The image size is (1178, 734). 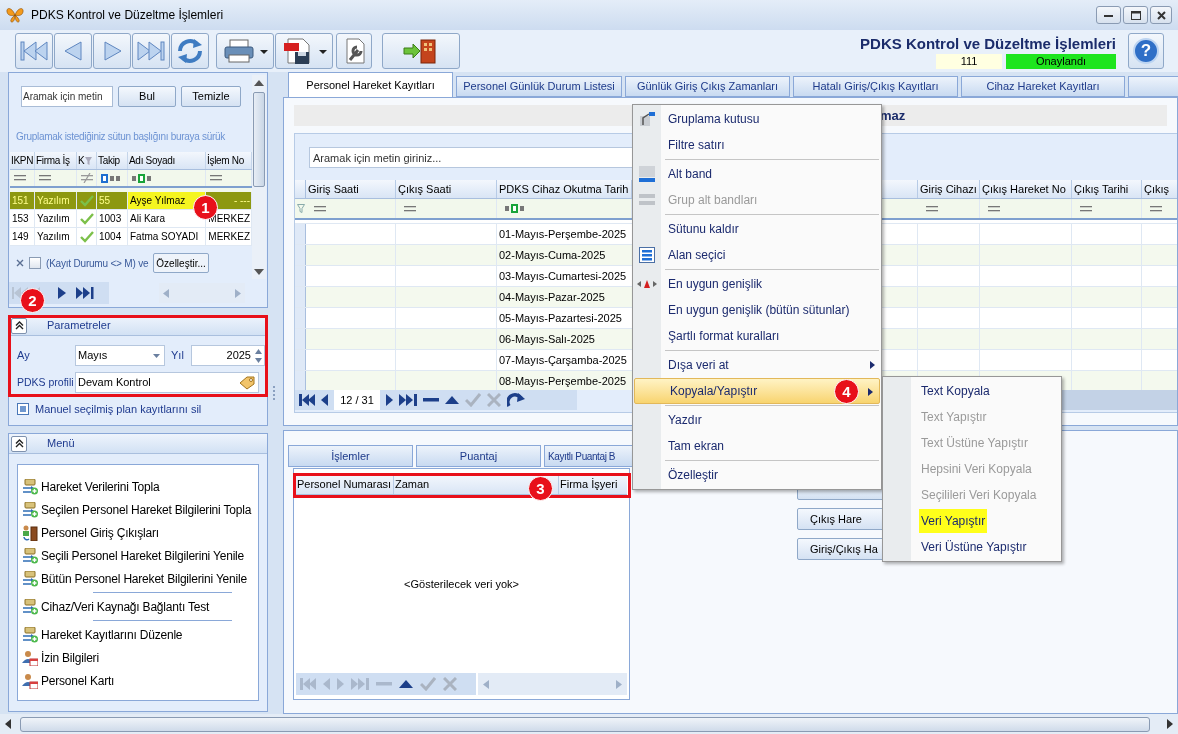 I want to click on table-cell-text: 07-Mayıs-Çarşamba-2025, so click(x=563, y=360).